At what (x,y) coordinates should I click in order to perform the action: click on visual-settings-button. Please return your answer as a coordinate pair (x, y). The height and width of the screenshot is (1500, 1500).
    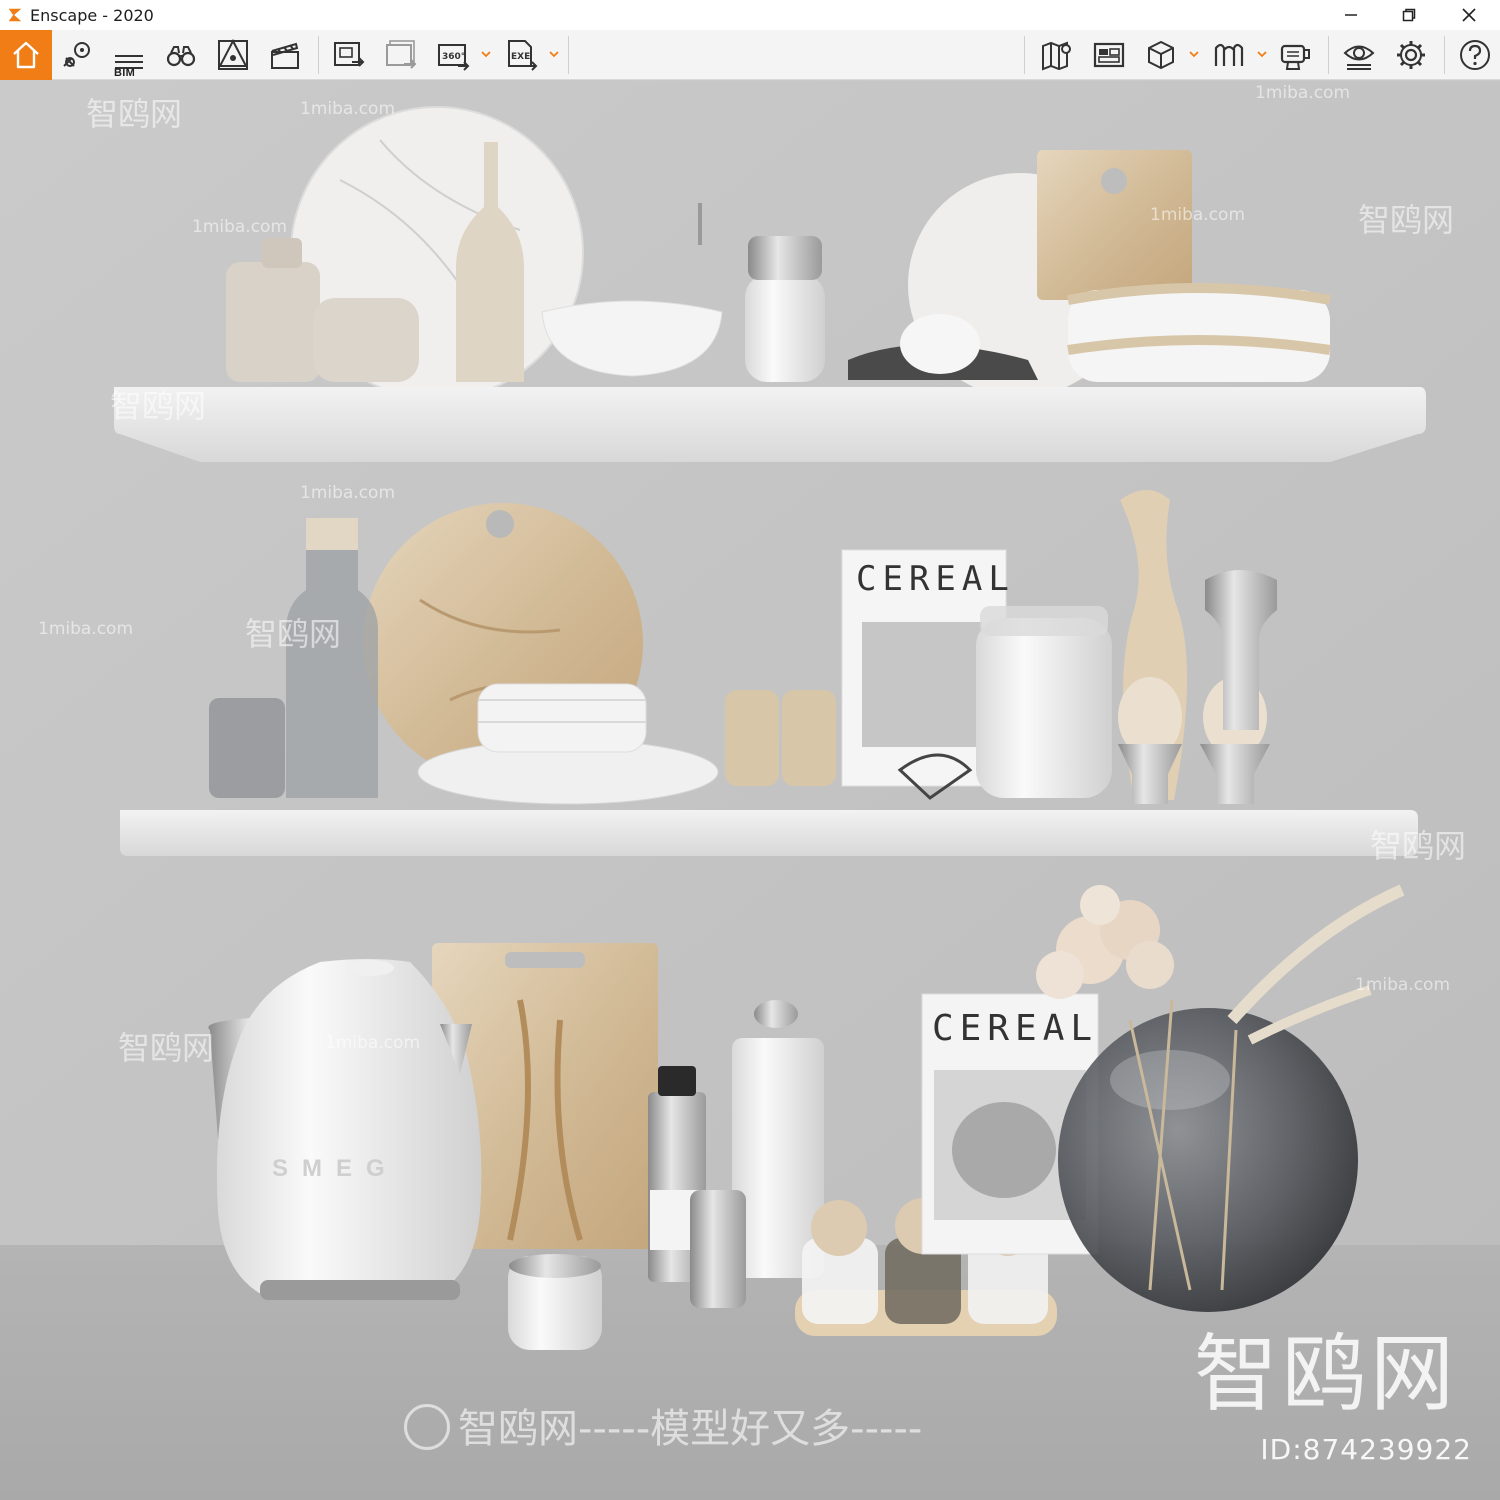
    Looking at the image, I should click on (1359, 55).